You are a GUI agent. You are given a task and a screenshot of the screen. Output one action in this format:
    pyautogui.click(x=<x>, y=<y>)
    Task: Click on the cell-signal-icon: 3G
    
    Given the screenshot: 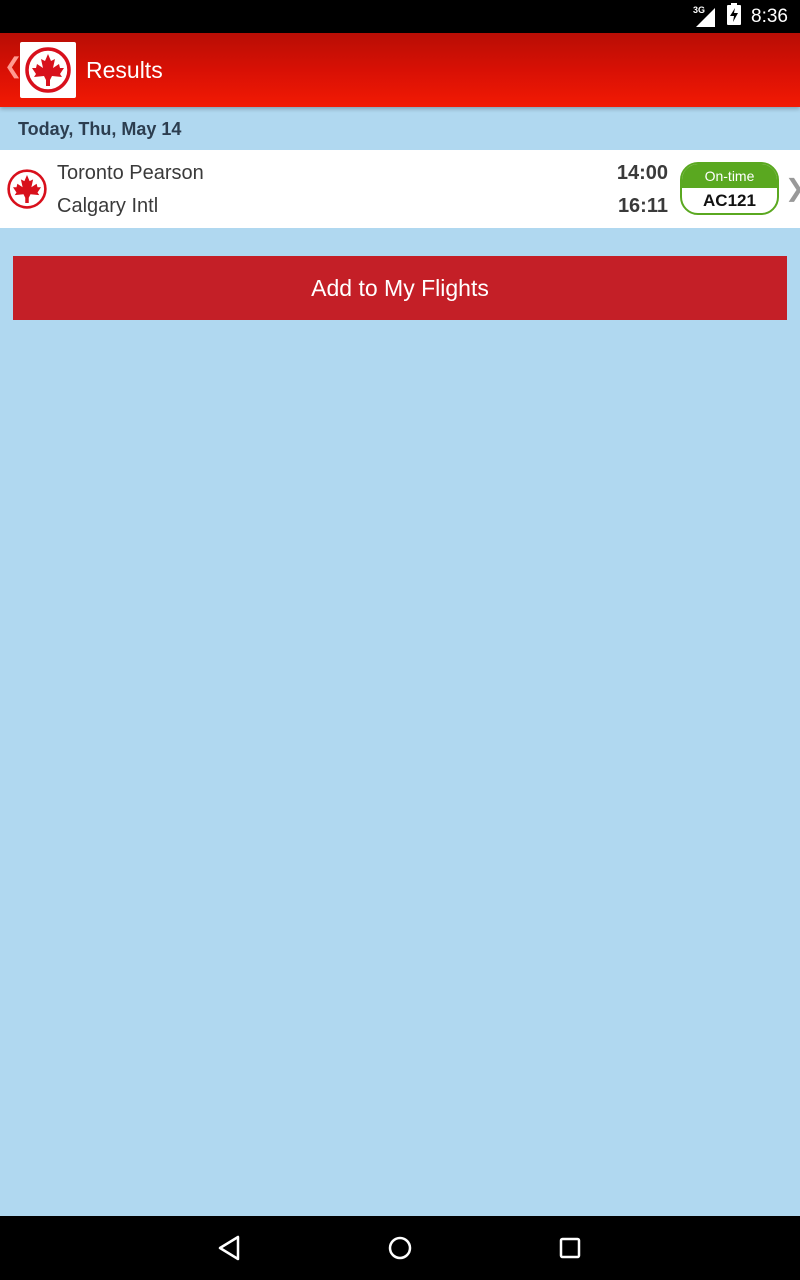 What is the action you would take?
    pyautogui.click(x=705, y=16)
    